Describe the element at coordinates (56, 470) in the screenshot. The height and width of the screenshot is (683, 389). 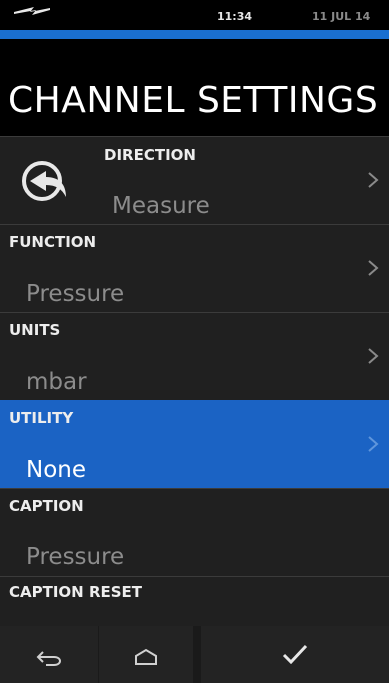
I see `setting-value: None` at that location.